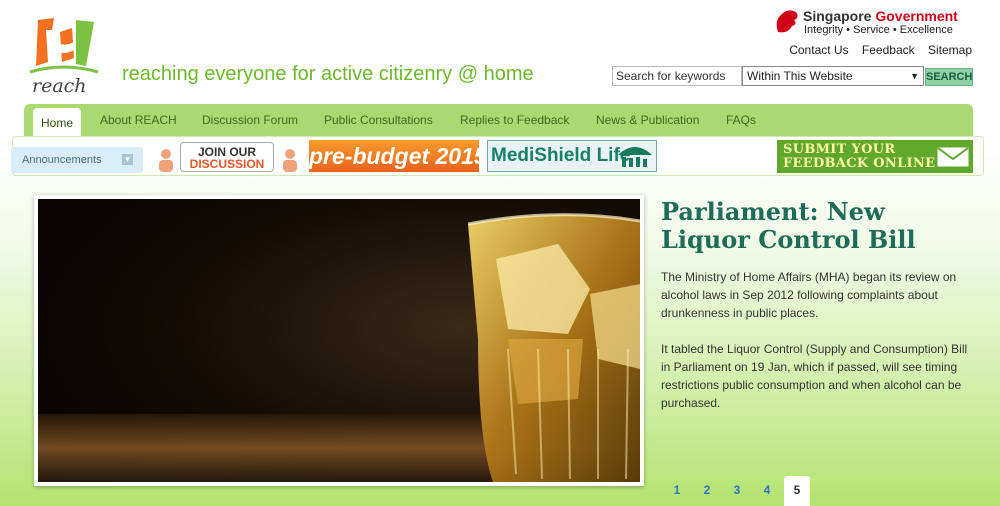 Image resolution: width=1000 pixels, height=506 pixels. I want to click on pre-budget-banner: pre-budget 2015, so click(398, 156).